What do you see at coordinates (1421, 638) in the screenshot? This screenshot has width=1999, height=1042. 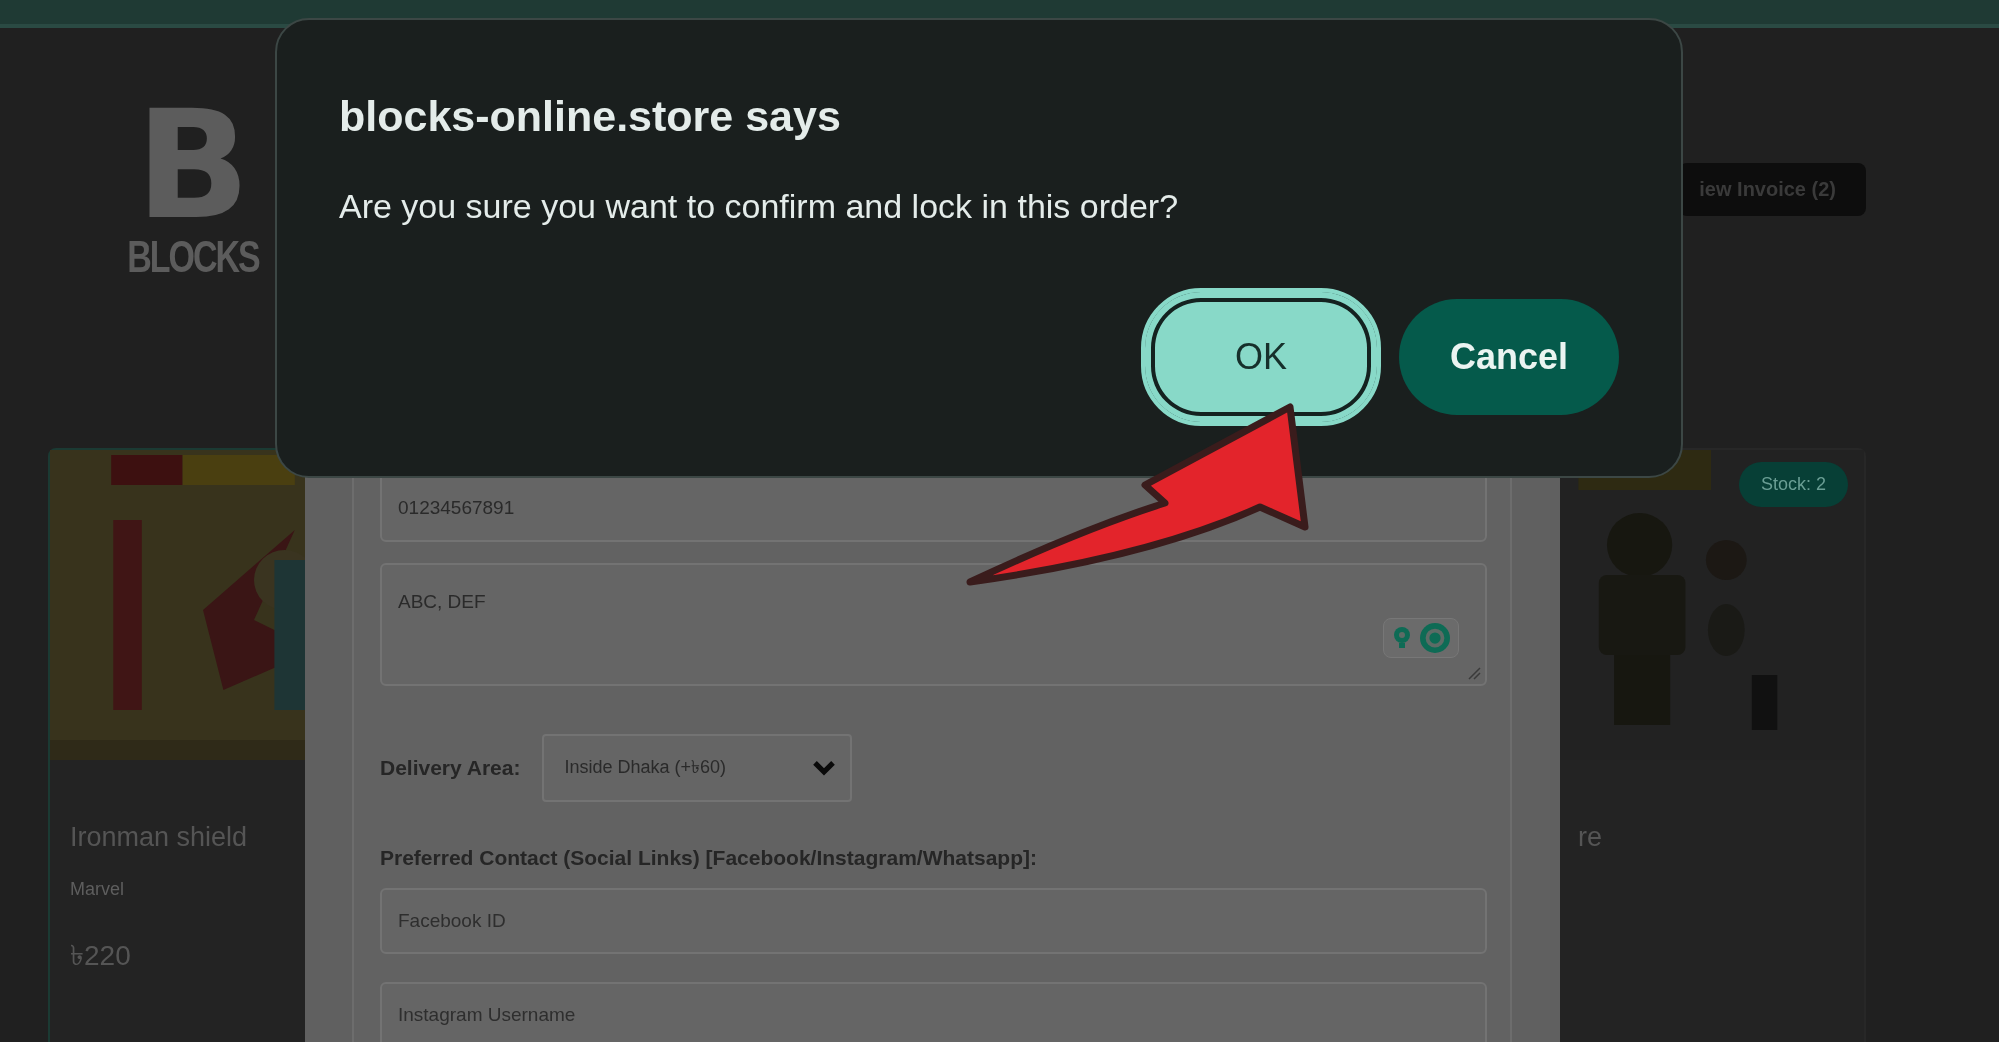 I see `writing-assistant-widget` at bounding box center [1421, 638].